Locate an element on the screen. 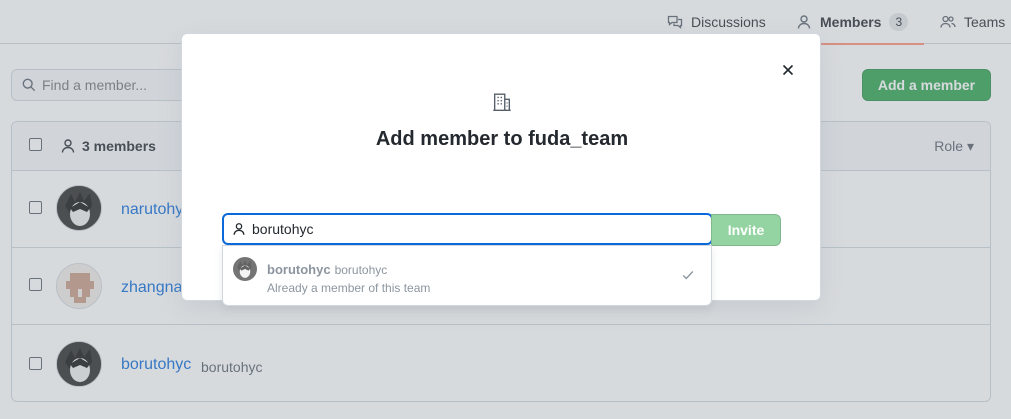 The height and width of the screenshot is (419, 1011). suggestion-login: borutohyc is located at coordinates (361, 270).